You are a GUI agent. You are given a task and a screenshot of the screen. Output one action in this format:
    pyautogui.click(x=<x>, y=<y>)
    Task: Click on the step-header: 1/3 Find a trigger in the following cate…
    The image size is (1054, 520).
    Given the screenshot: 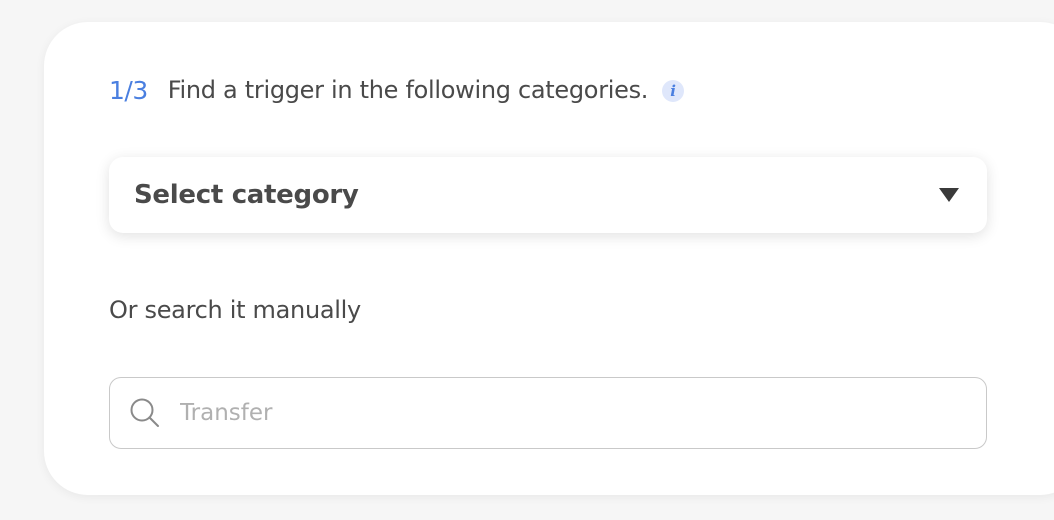 What is the action you would take?
    pyautogui.click(x=397, y=90)
    